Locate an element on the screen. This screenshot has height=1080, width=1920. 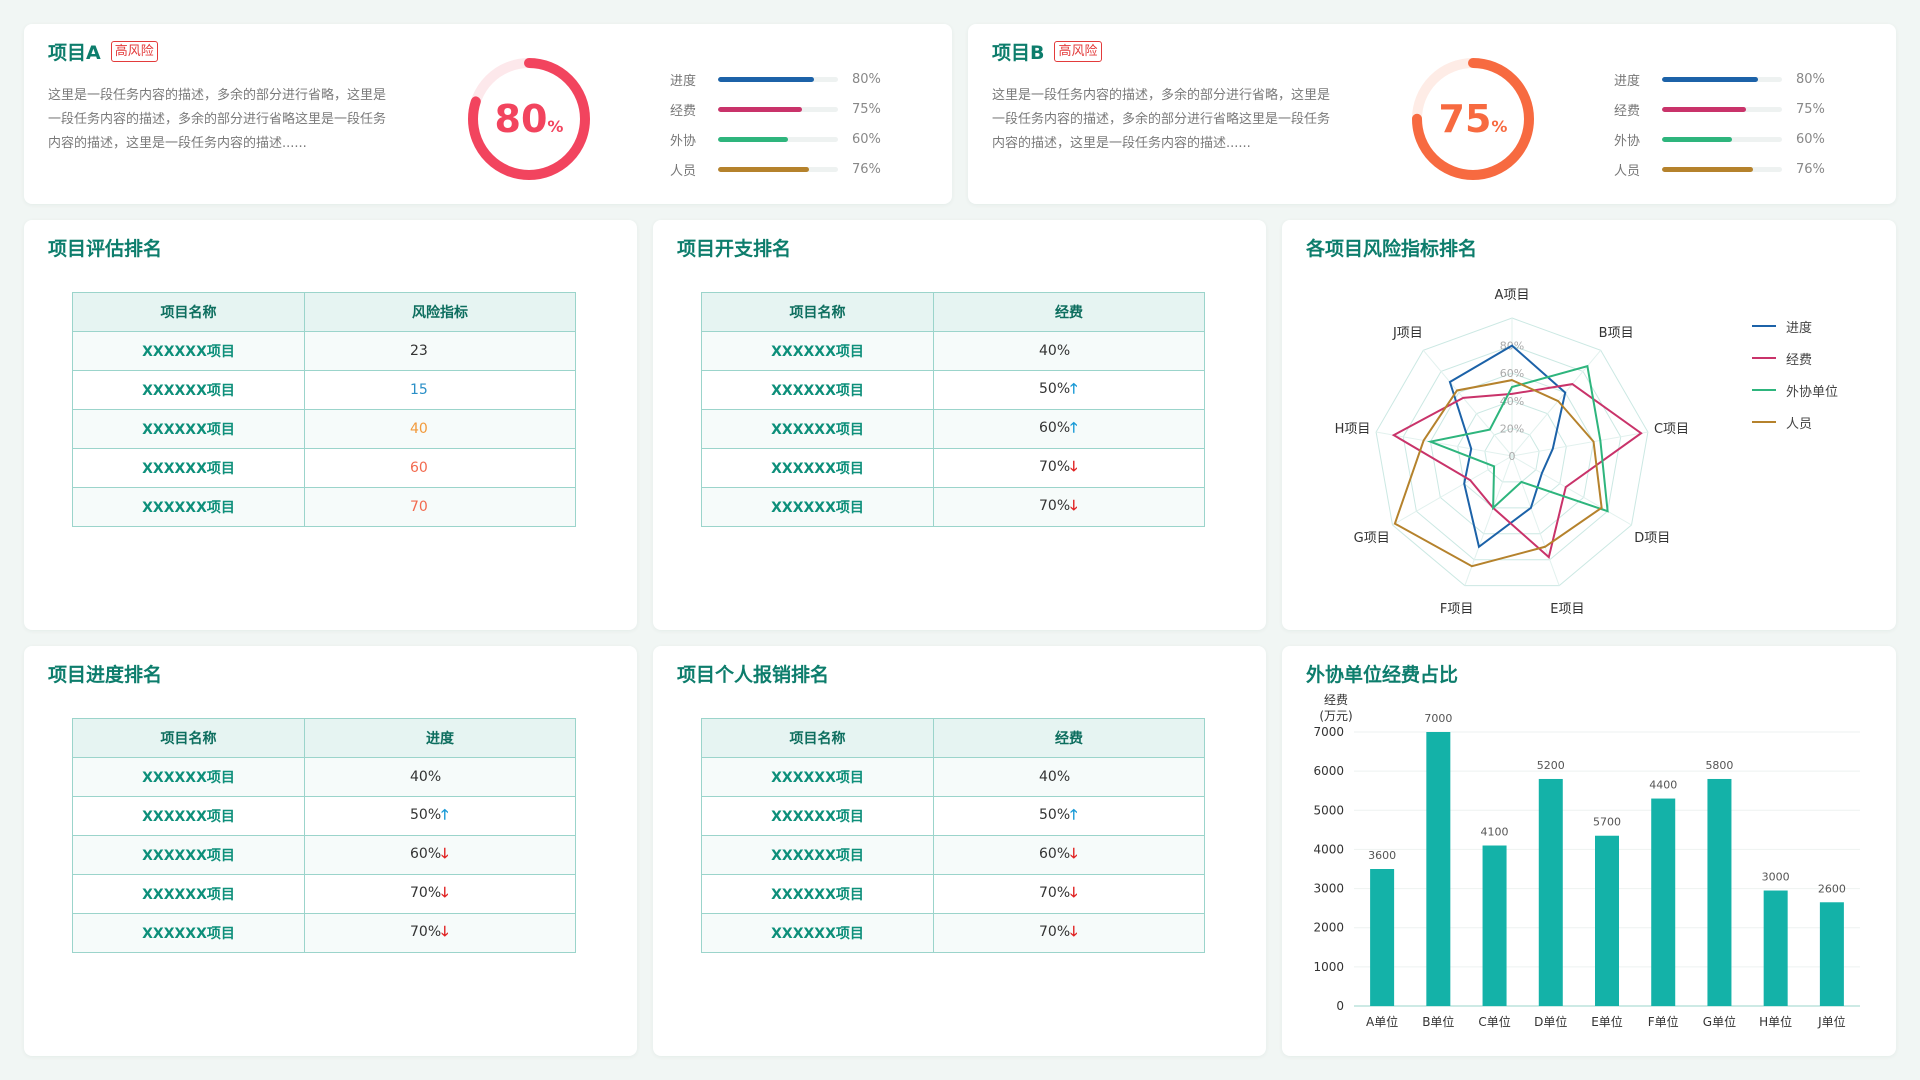
table-row: XXXXXX项目 60 is located at coordinates (324, 468).